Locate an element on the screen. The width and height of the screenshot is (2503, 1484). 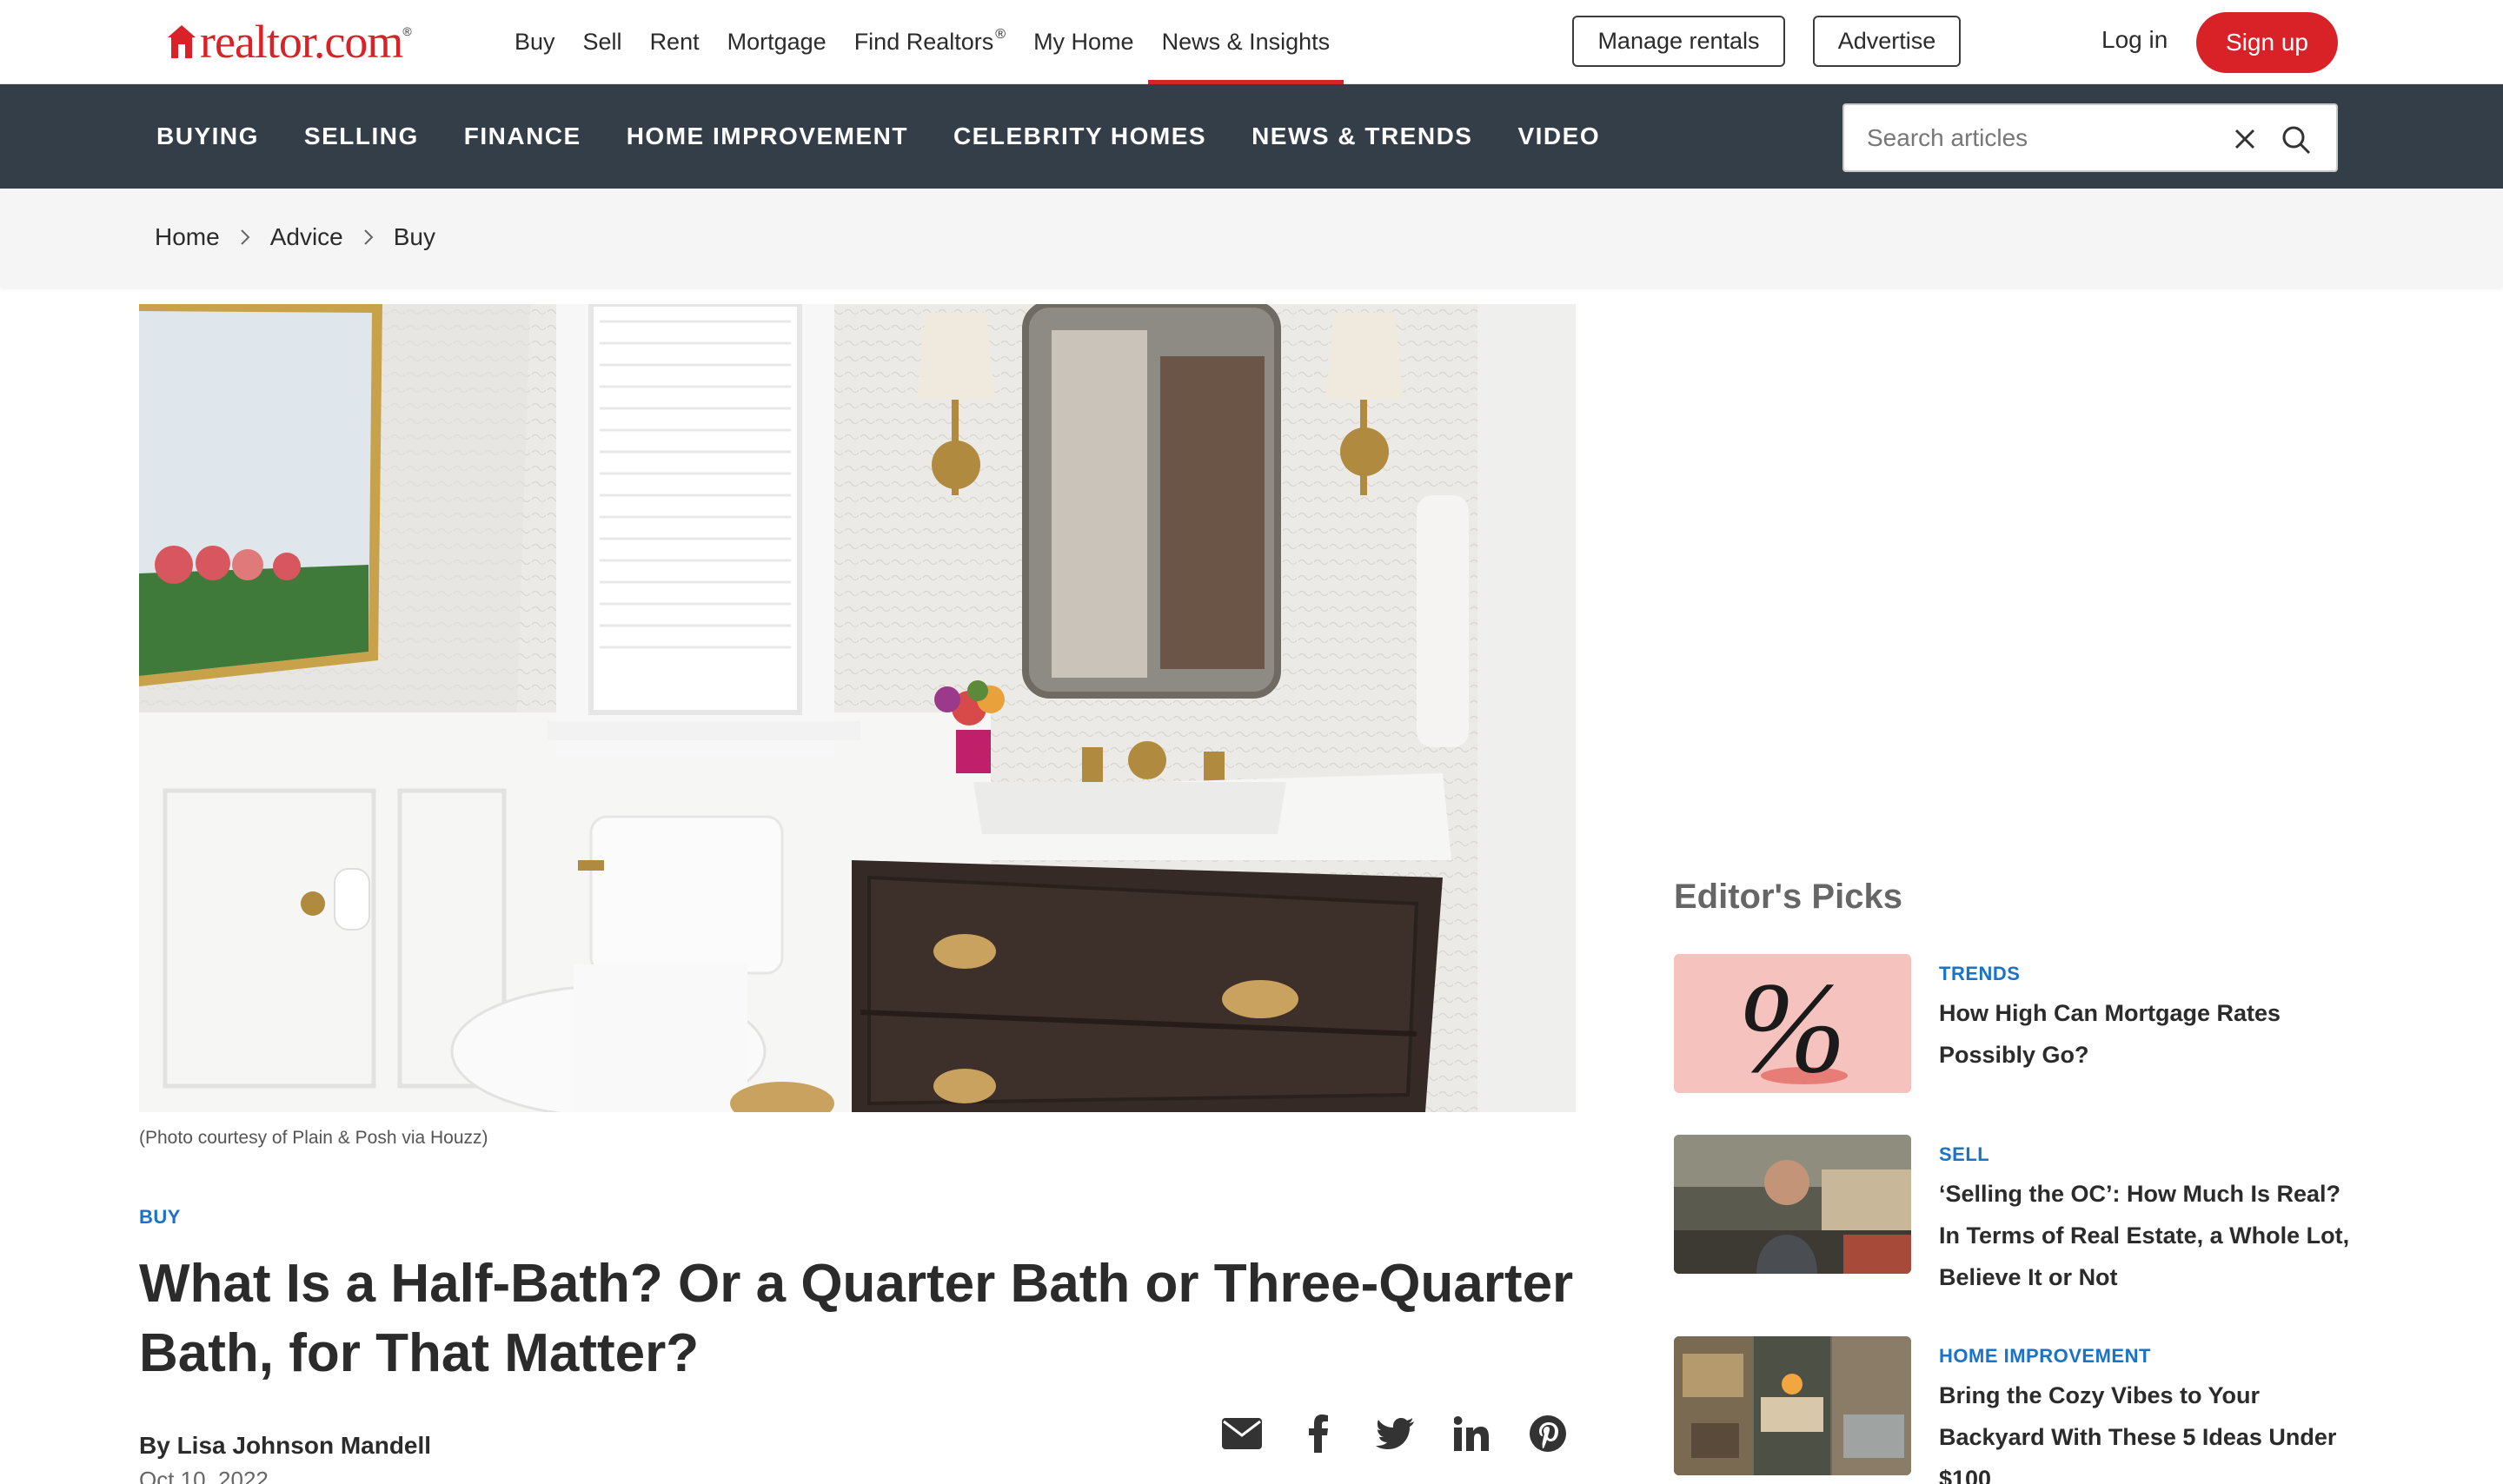
search-input is located at coordinates (2040, 138).